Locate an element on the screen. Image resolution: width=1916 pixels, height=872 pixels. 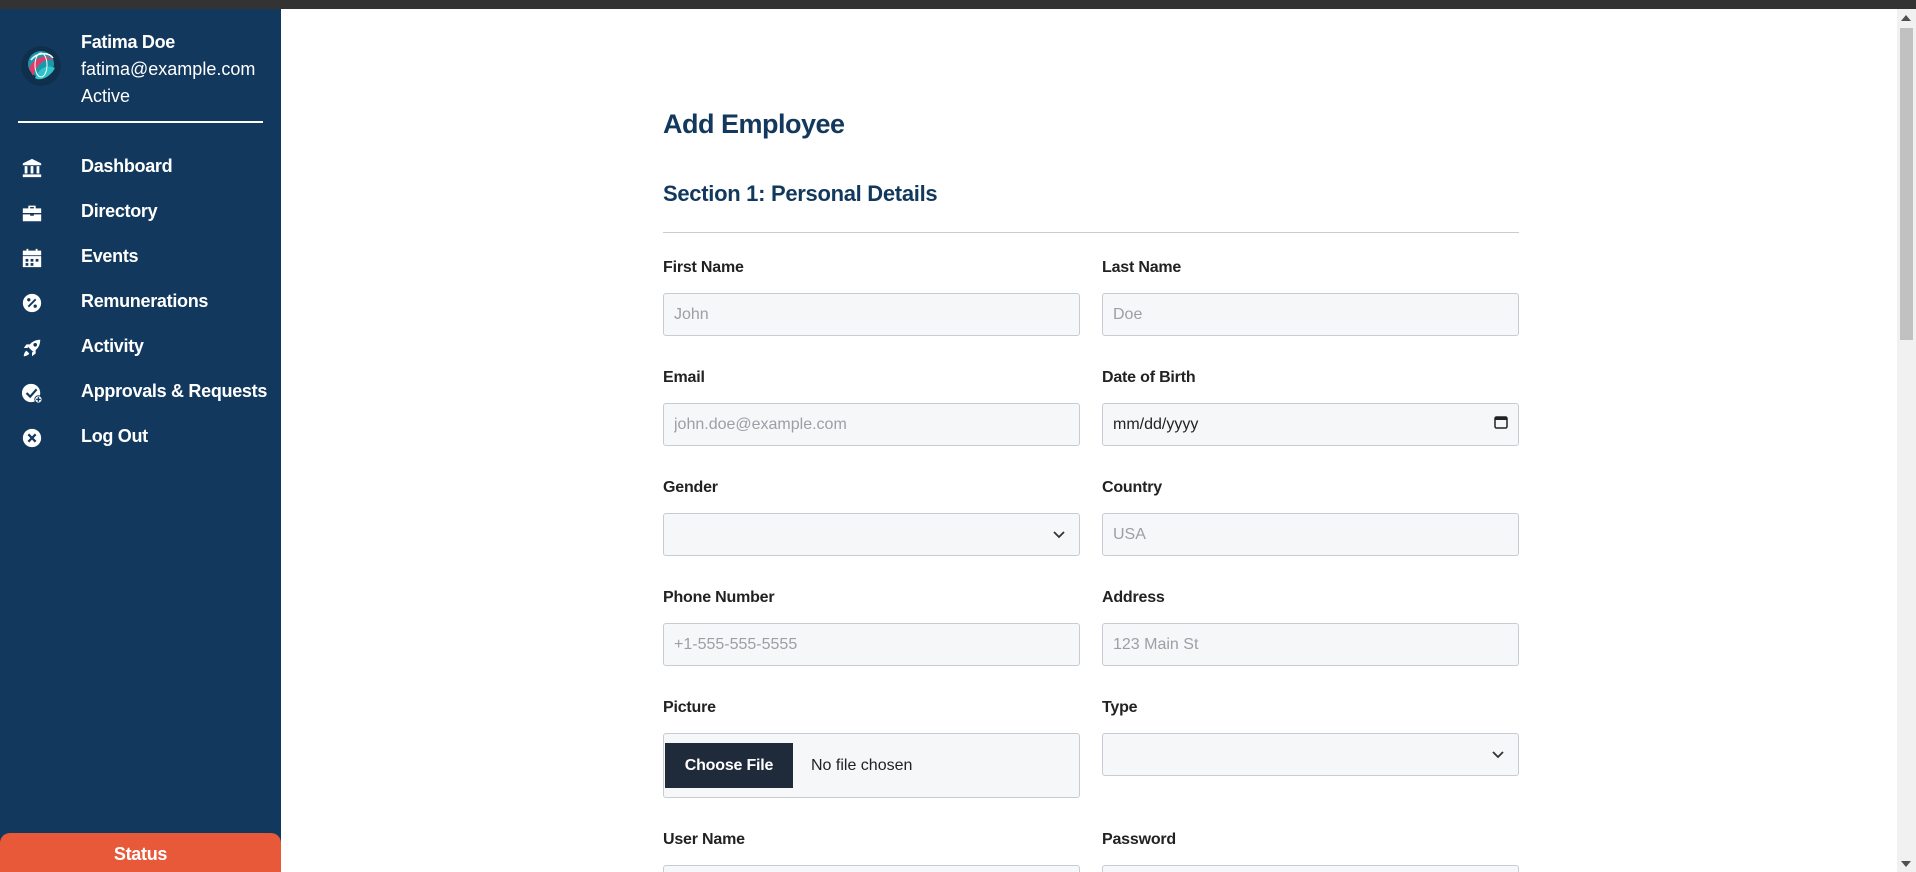
email-field: Email is located at coordinates (871, 407).